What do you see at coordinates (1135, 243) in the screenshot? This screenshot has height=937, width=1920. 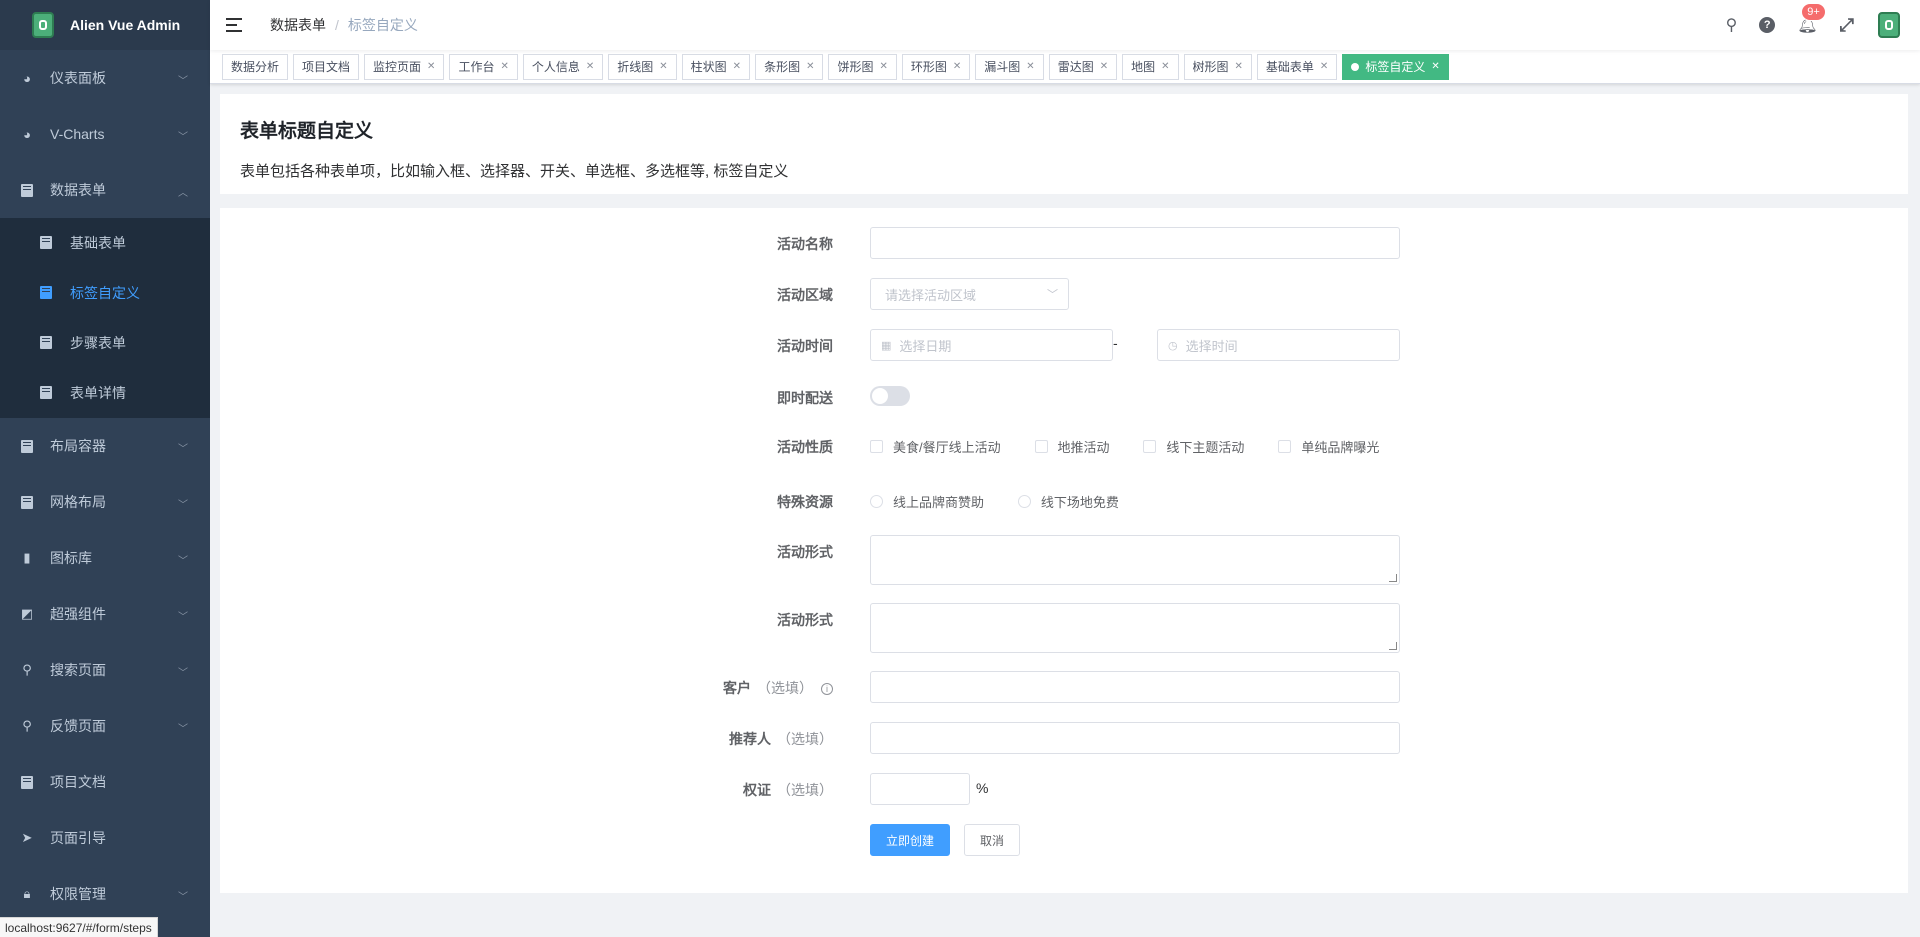 I see `activity-name-input` at bounding box center [1135, 243].